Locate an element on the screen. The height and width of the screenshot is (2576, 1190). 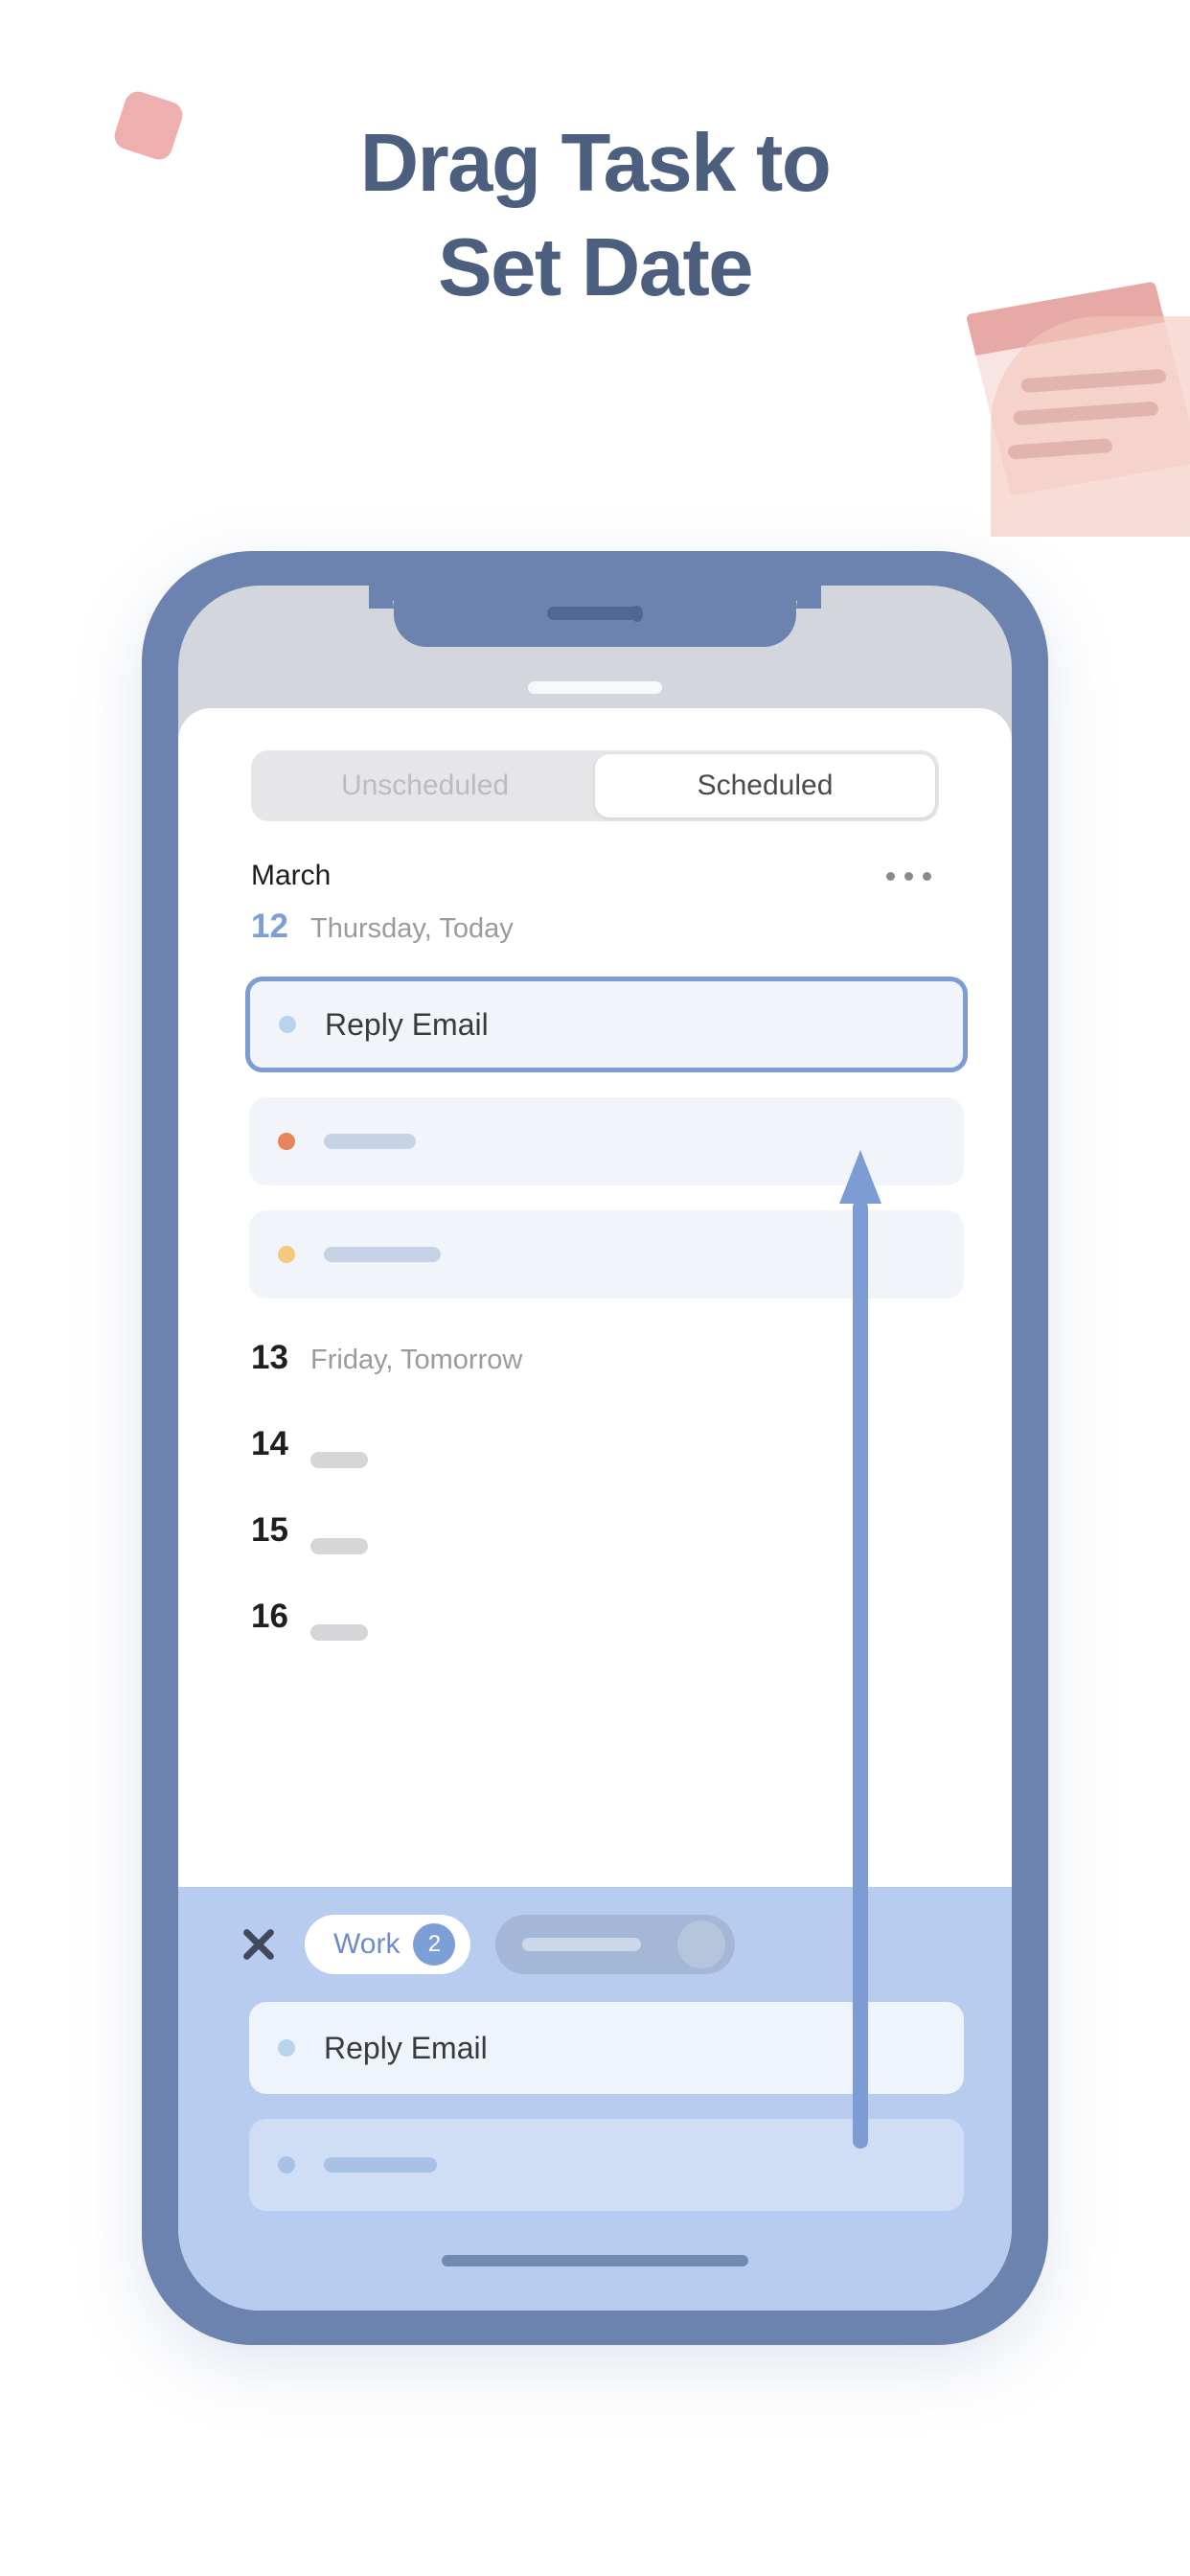
sticky-note-illustration is located at coordinates (1070, 409).